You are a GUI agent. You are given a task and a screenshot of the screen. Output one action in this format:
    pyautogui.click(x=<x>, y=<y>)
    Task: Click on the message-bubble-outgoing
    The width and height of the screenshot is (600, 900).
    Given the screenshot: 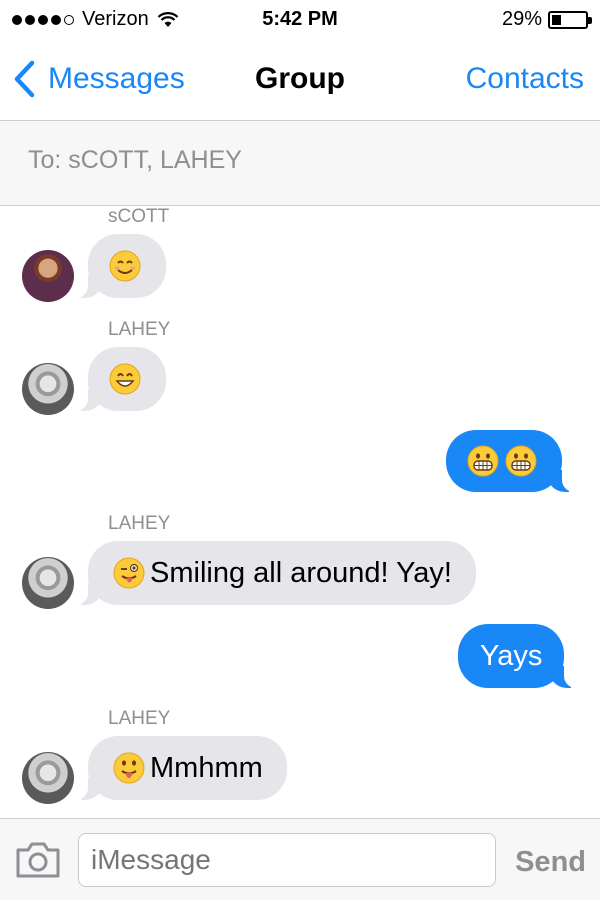 What is the action you would take?
    pyautogui.click(x=511, y=461)
    